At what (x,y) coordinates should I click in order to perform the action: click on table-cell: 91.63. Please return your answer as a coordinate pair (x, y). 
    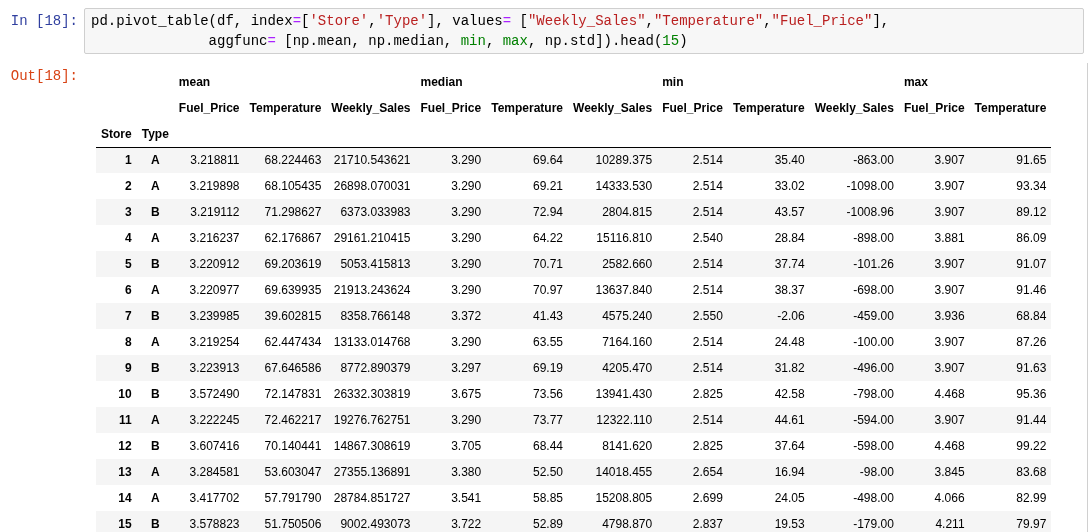
    Looking at the image, I should click on (1031, 368).